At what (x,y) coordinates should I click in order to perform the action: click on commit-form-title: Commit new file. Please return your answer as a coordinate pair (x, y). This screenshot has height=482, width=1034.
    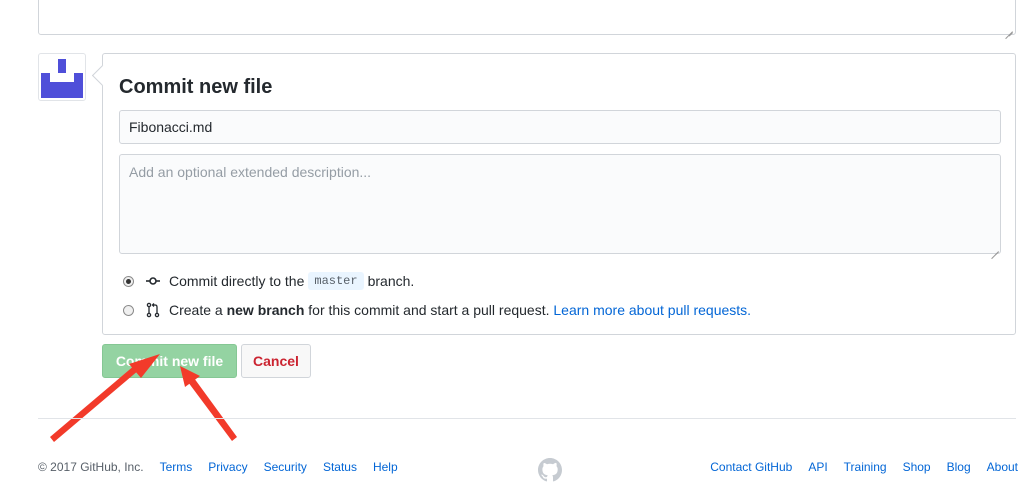
    Looking at the image, I should click on (196, 87).